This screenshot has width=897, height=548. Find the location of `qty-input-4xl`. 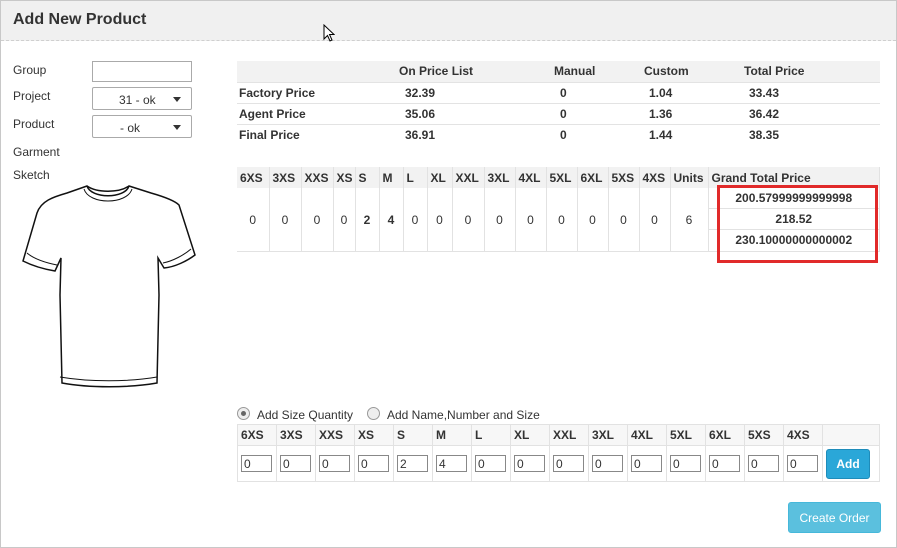

qty-input-4xl is located at coordinates (646, 463).